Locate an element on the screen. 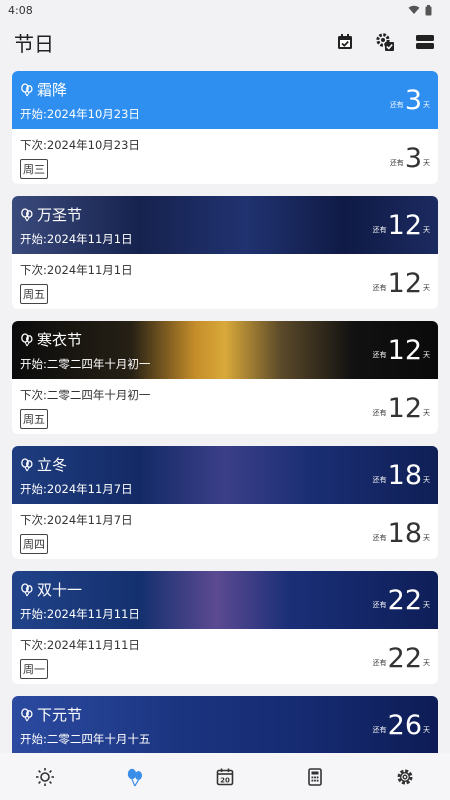  festival-name: 寒衣节 is located at coordinates (60, 340).